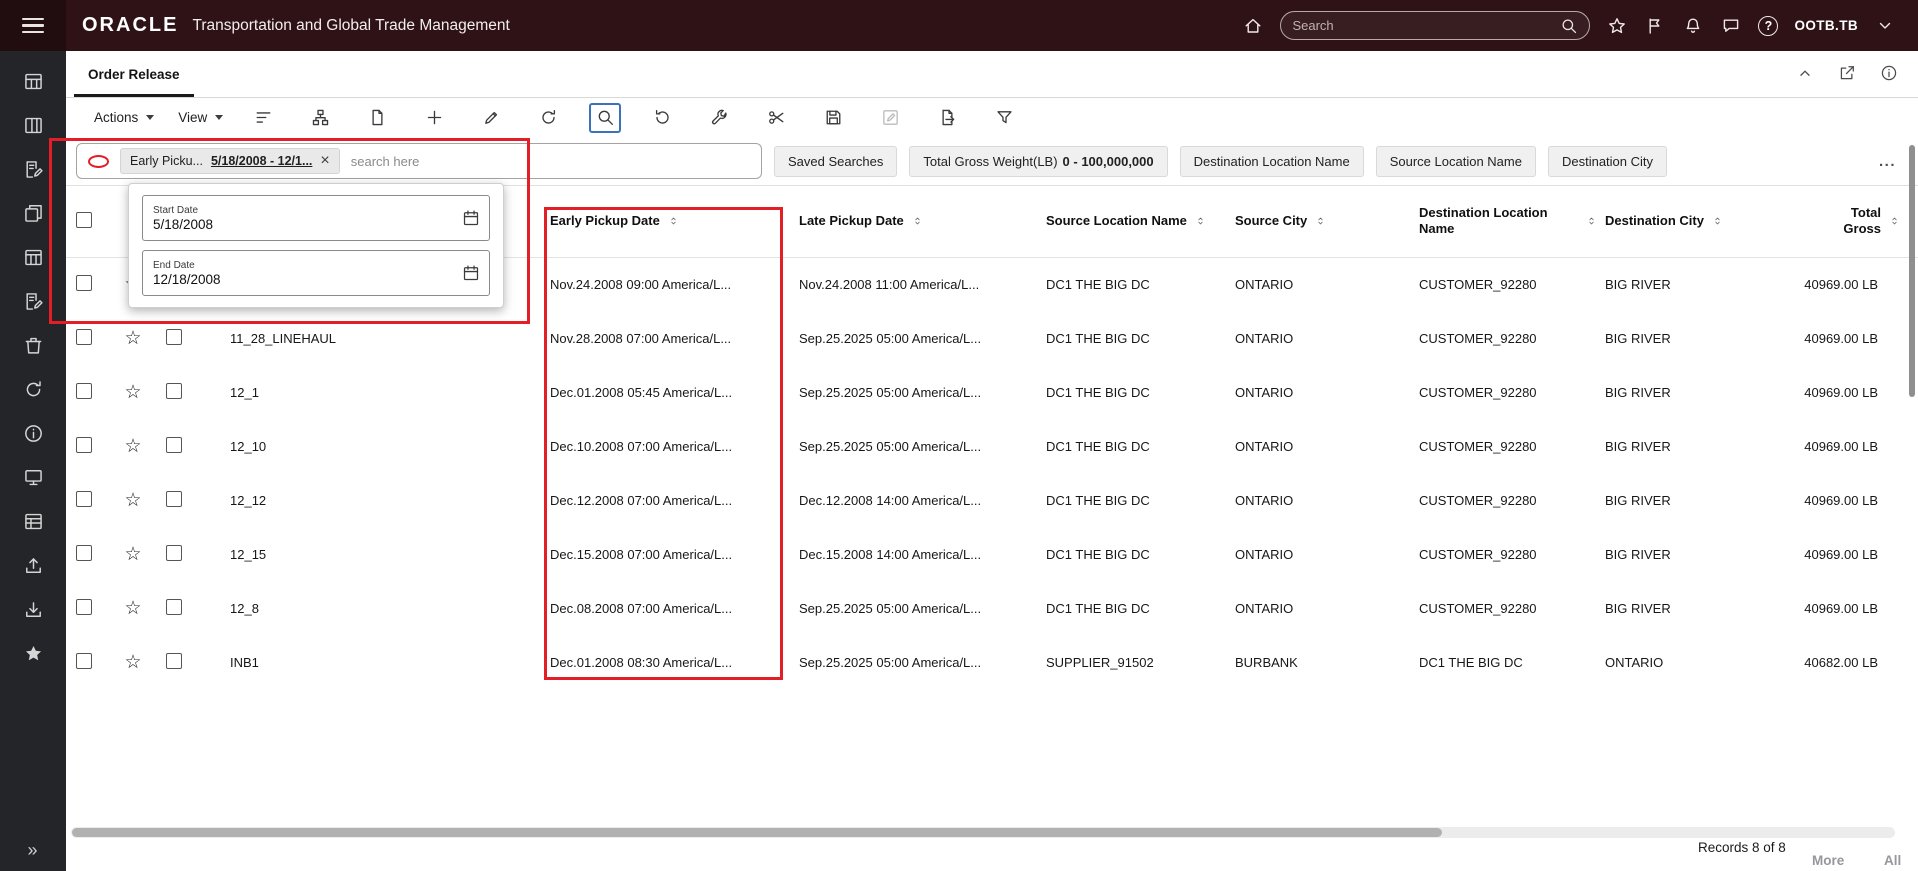  What do you see at coordinates (134, 74) in the screenshot?
I see `tab-order-release: Order Release` at bounding box center [134, 74].